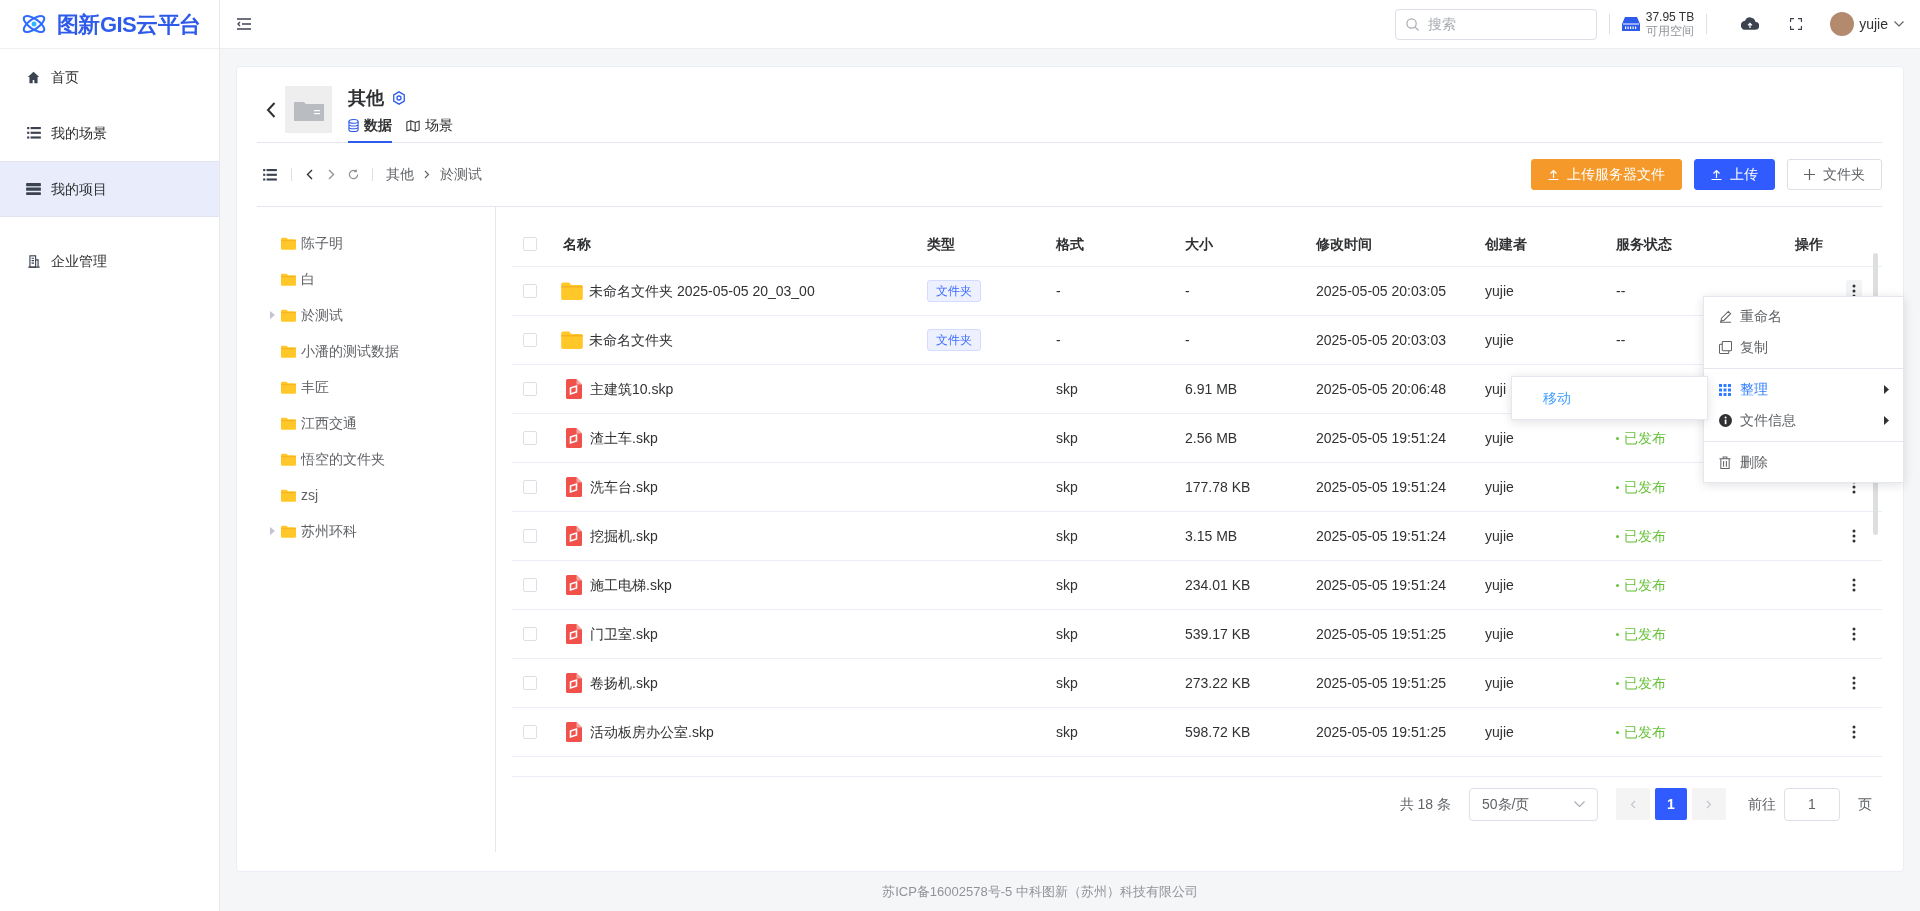 This screenshot has width=1920, height=911. Describe the element at coordinates (652, 732) in the screenshot. I see `file-name: 活动板房办公室.skp` at that location.